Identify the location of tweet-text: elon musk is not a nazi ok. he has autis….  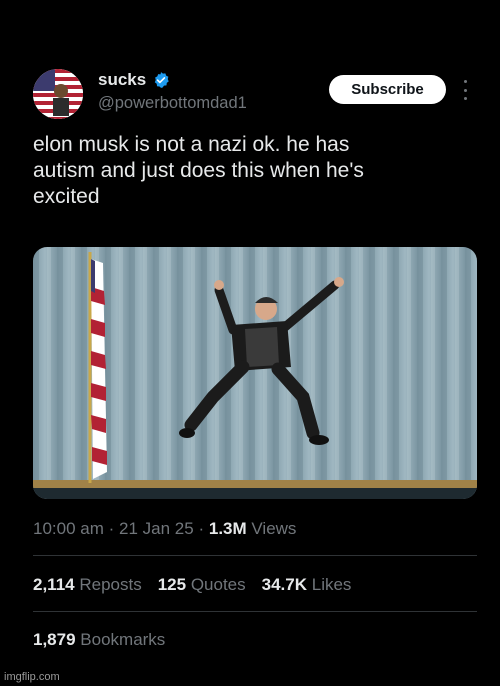
(253, 171).